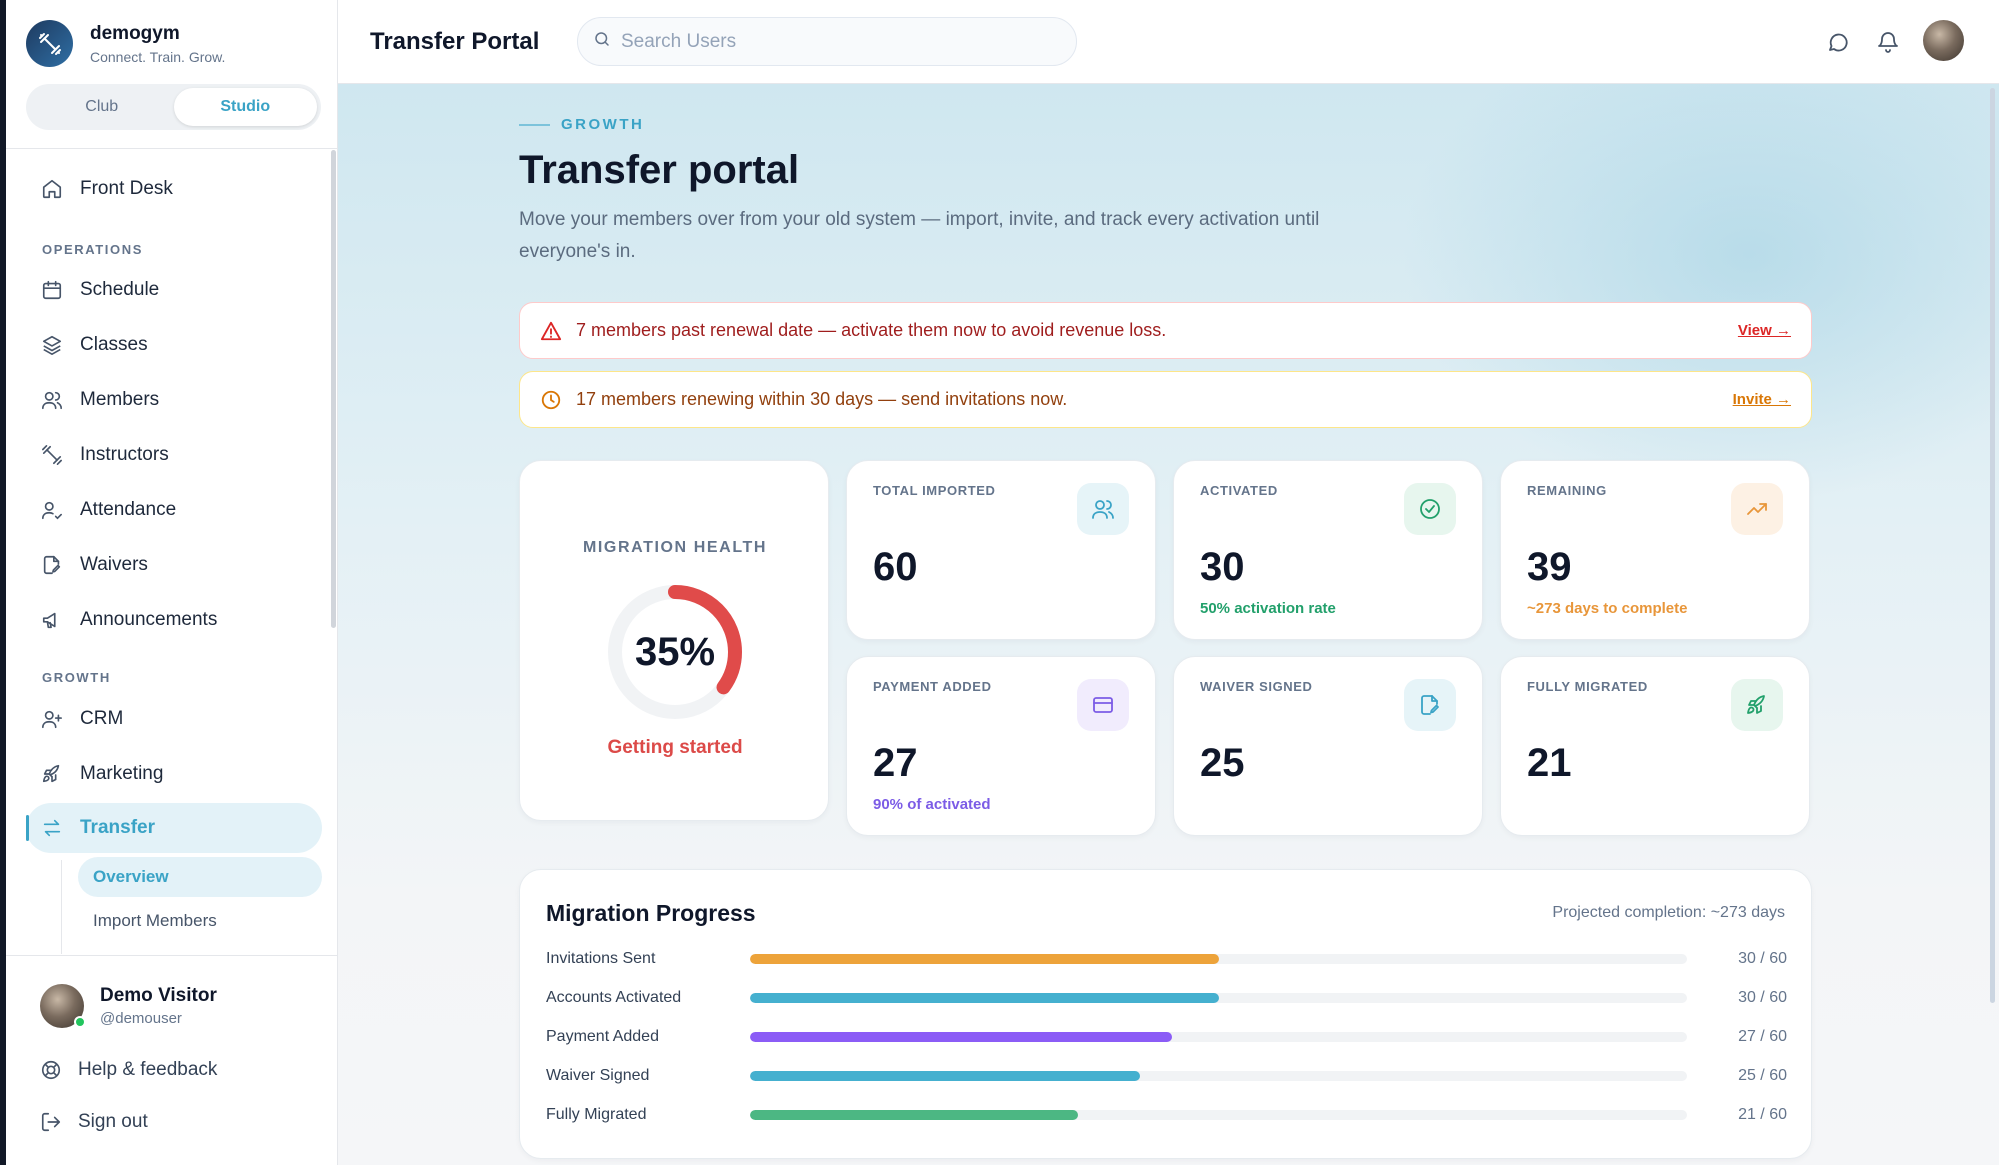  What do you see at coordinates (932, 686) in the screenshot?
I see `stat-label: PAYMENT ADDED` at bounding box center [932, 686].